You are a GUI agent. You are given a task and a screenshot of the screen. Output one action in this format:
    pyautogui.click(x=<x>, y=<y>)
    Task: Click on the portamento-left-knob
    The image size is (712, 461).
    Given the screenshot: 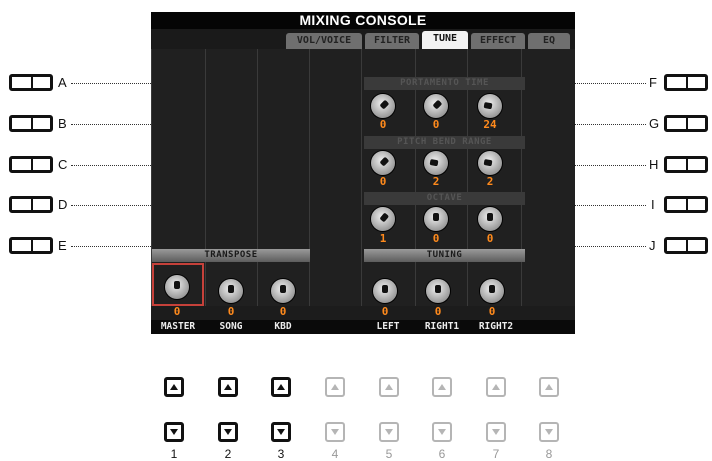 What is the action you would take?
    pyautogui.click(x=383, y=106)
    